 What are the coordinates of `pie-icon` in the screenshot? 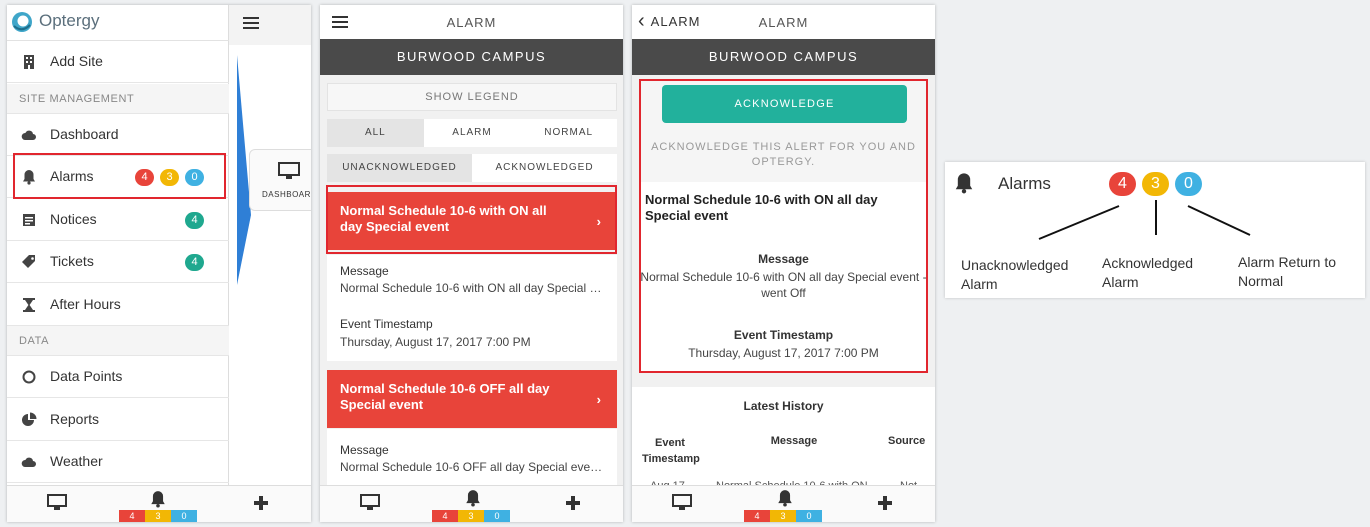 It's located at (29, 419).